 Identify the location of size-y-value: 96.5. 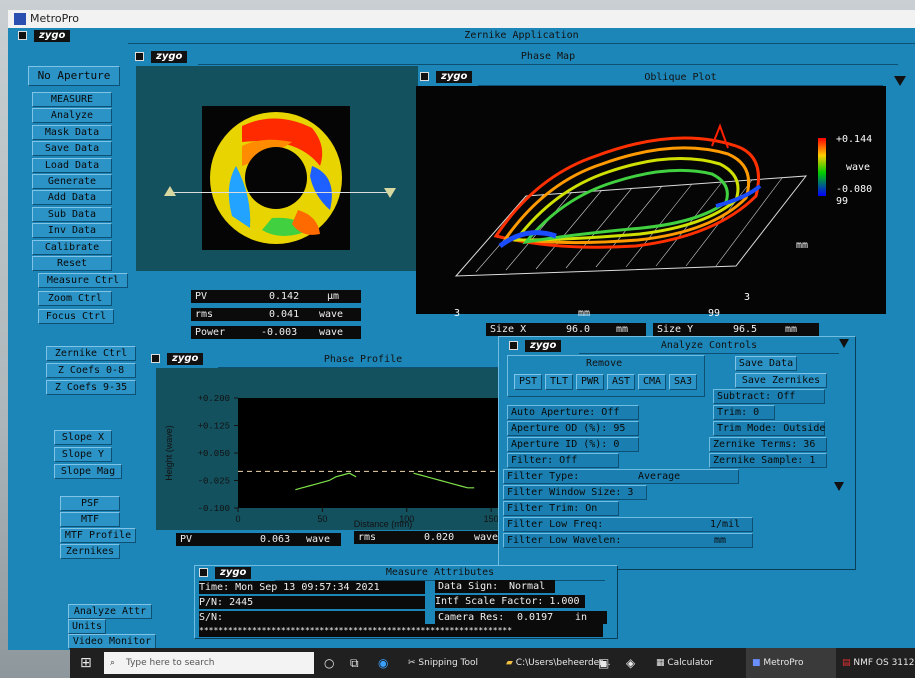
(745, 329).